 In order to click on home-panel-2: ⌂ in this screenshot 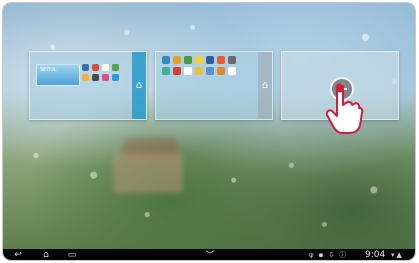, I will do `click(214, 85)`.